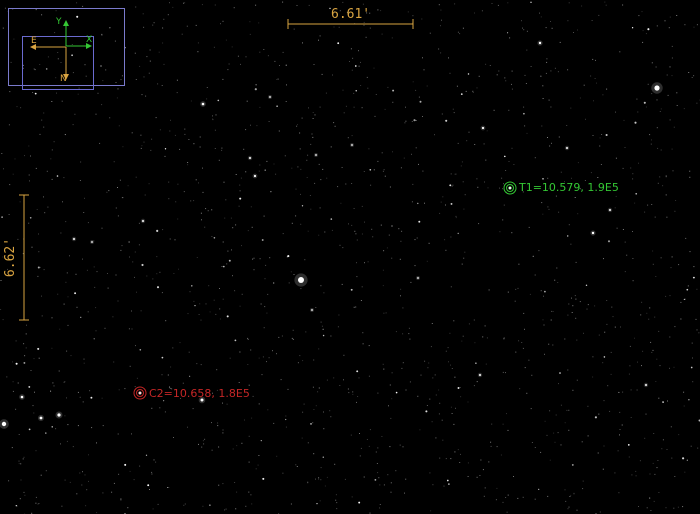 The height and width of the screenshot is (514, 700). What do you see at coordinates (24, 257) in the screenshot?
I see `vertical-scale-bar` at bounding box center [24, 257].